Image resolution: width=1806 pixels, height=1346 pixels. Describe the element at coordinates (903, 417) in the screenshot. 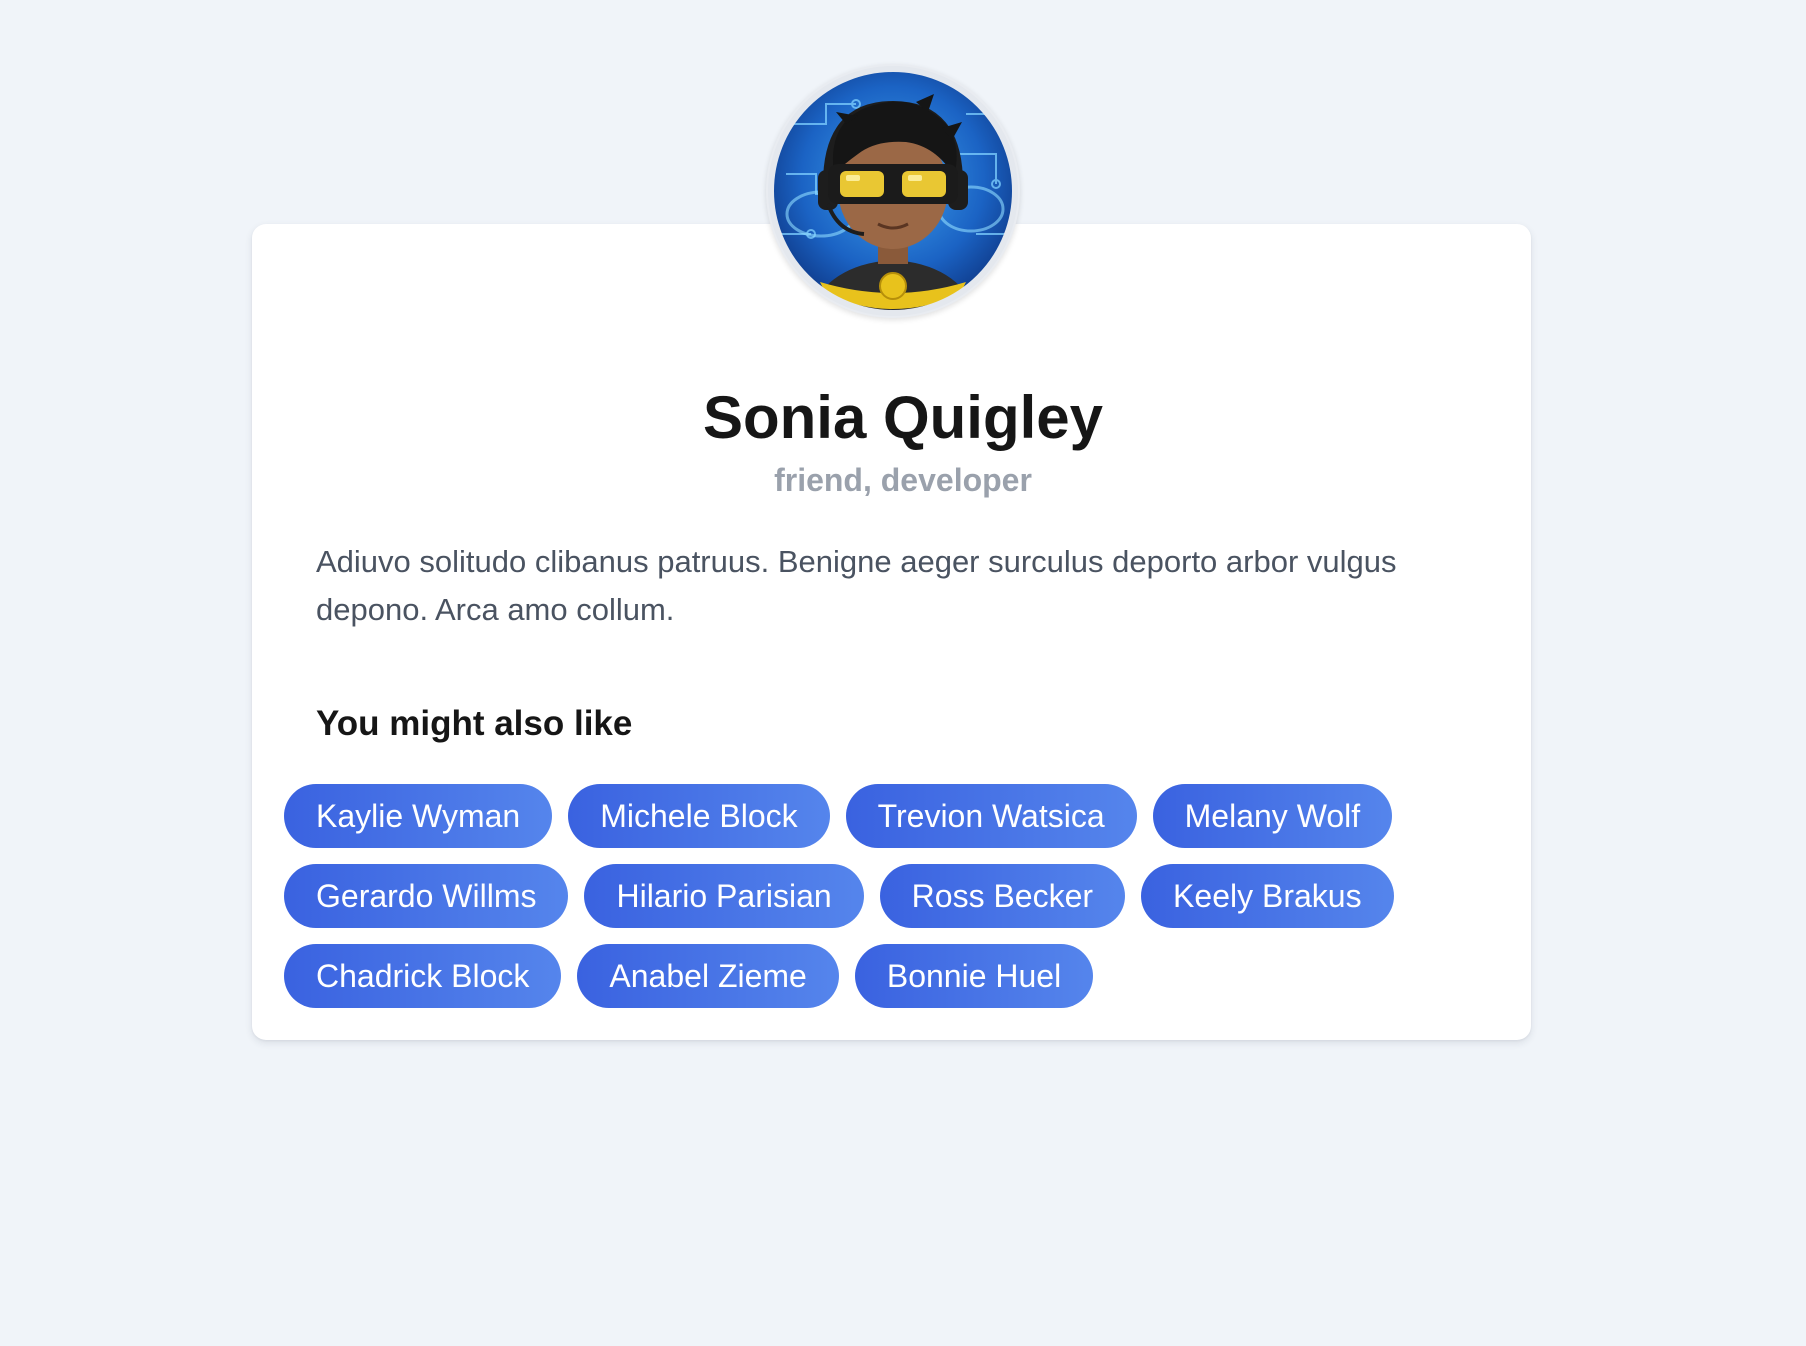

I see `profile-name: Sonia Quigley` at that location.